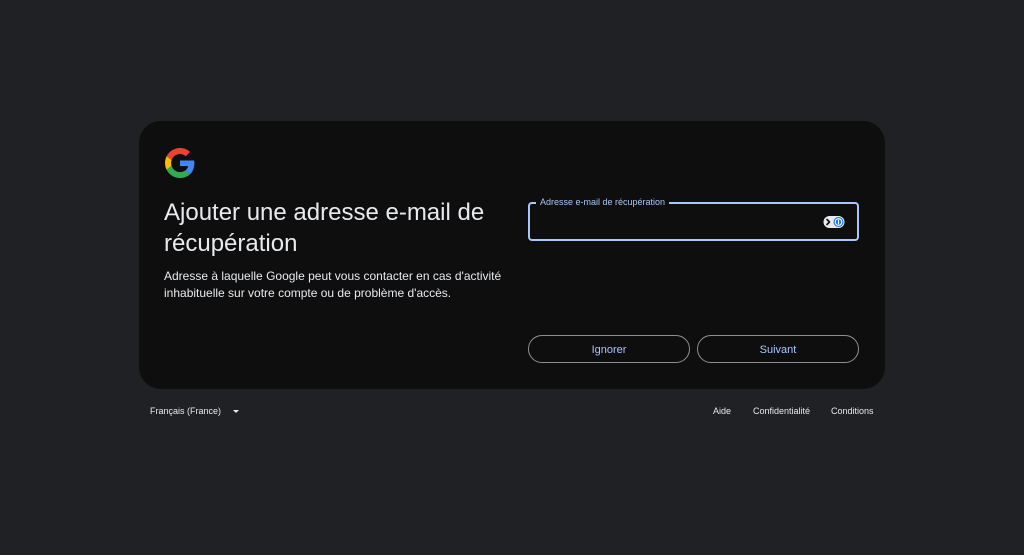 This screenshot has height=555, width=1024. Describe the element at coordinates (834, 222) in the screenshot. I see `password-manager-icon` at that location.